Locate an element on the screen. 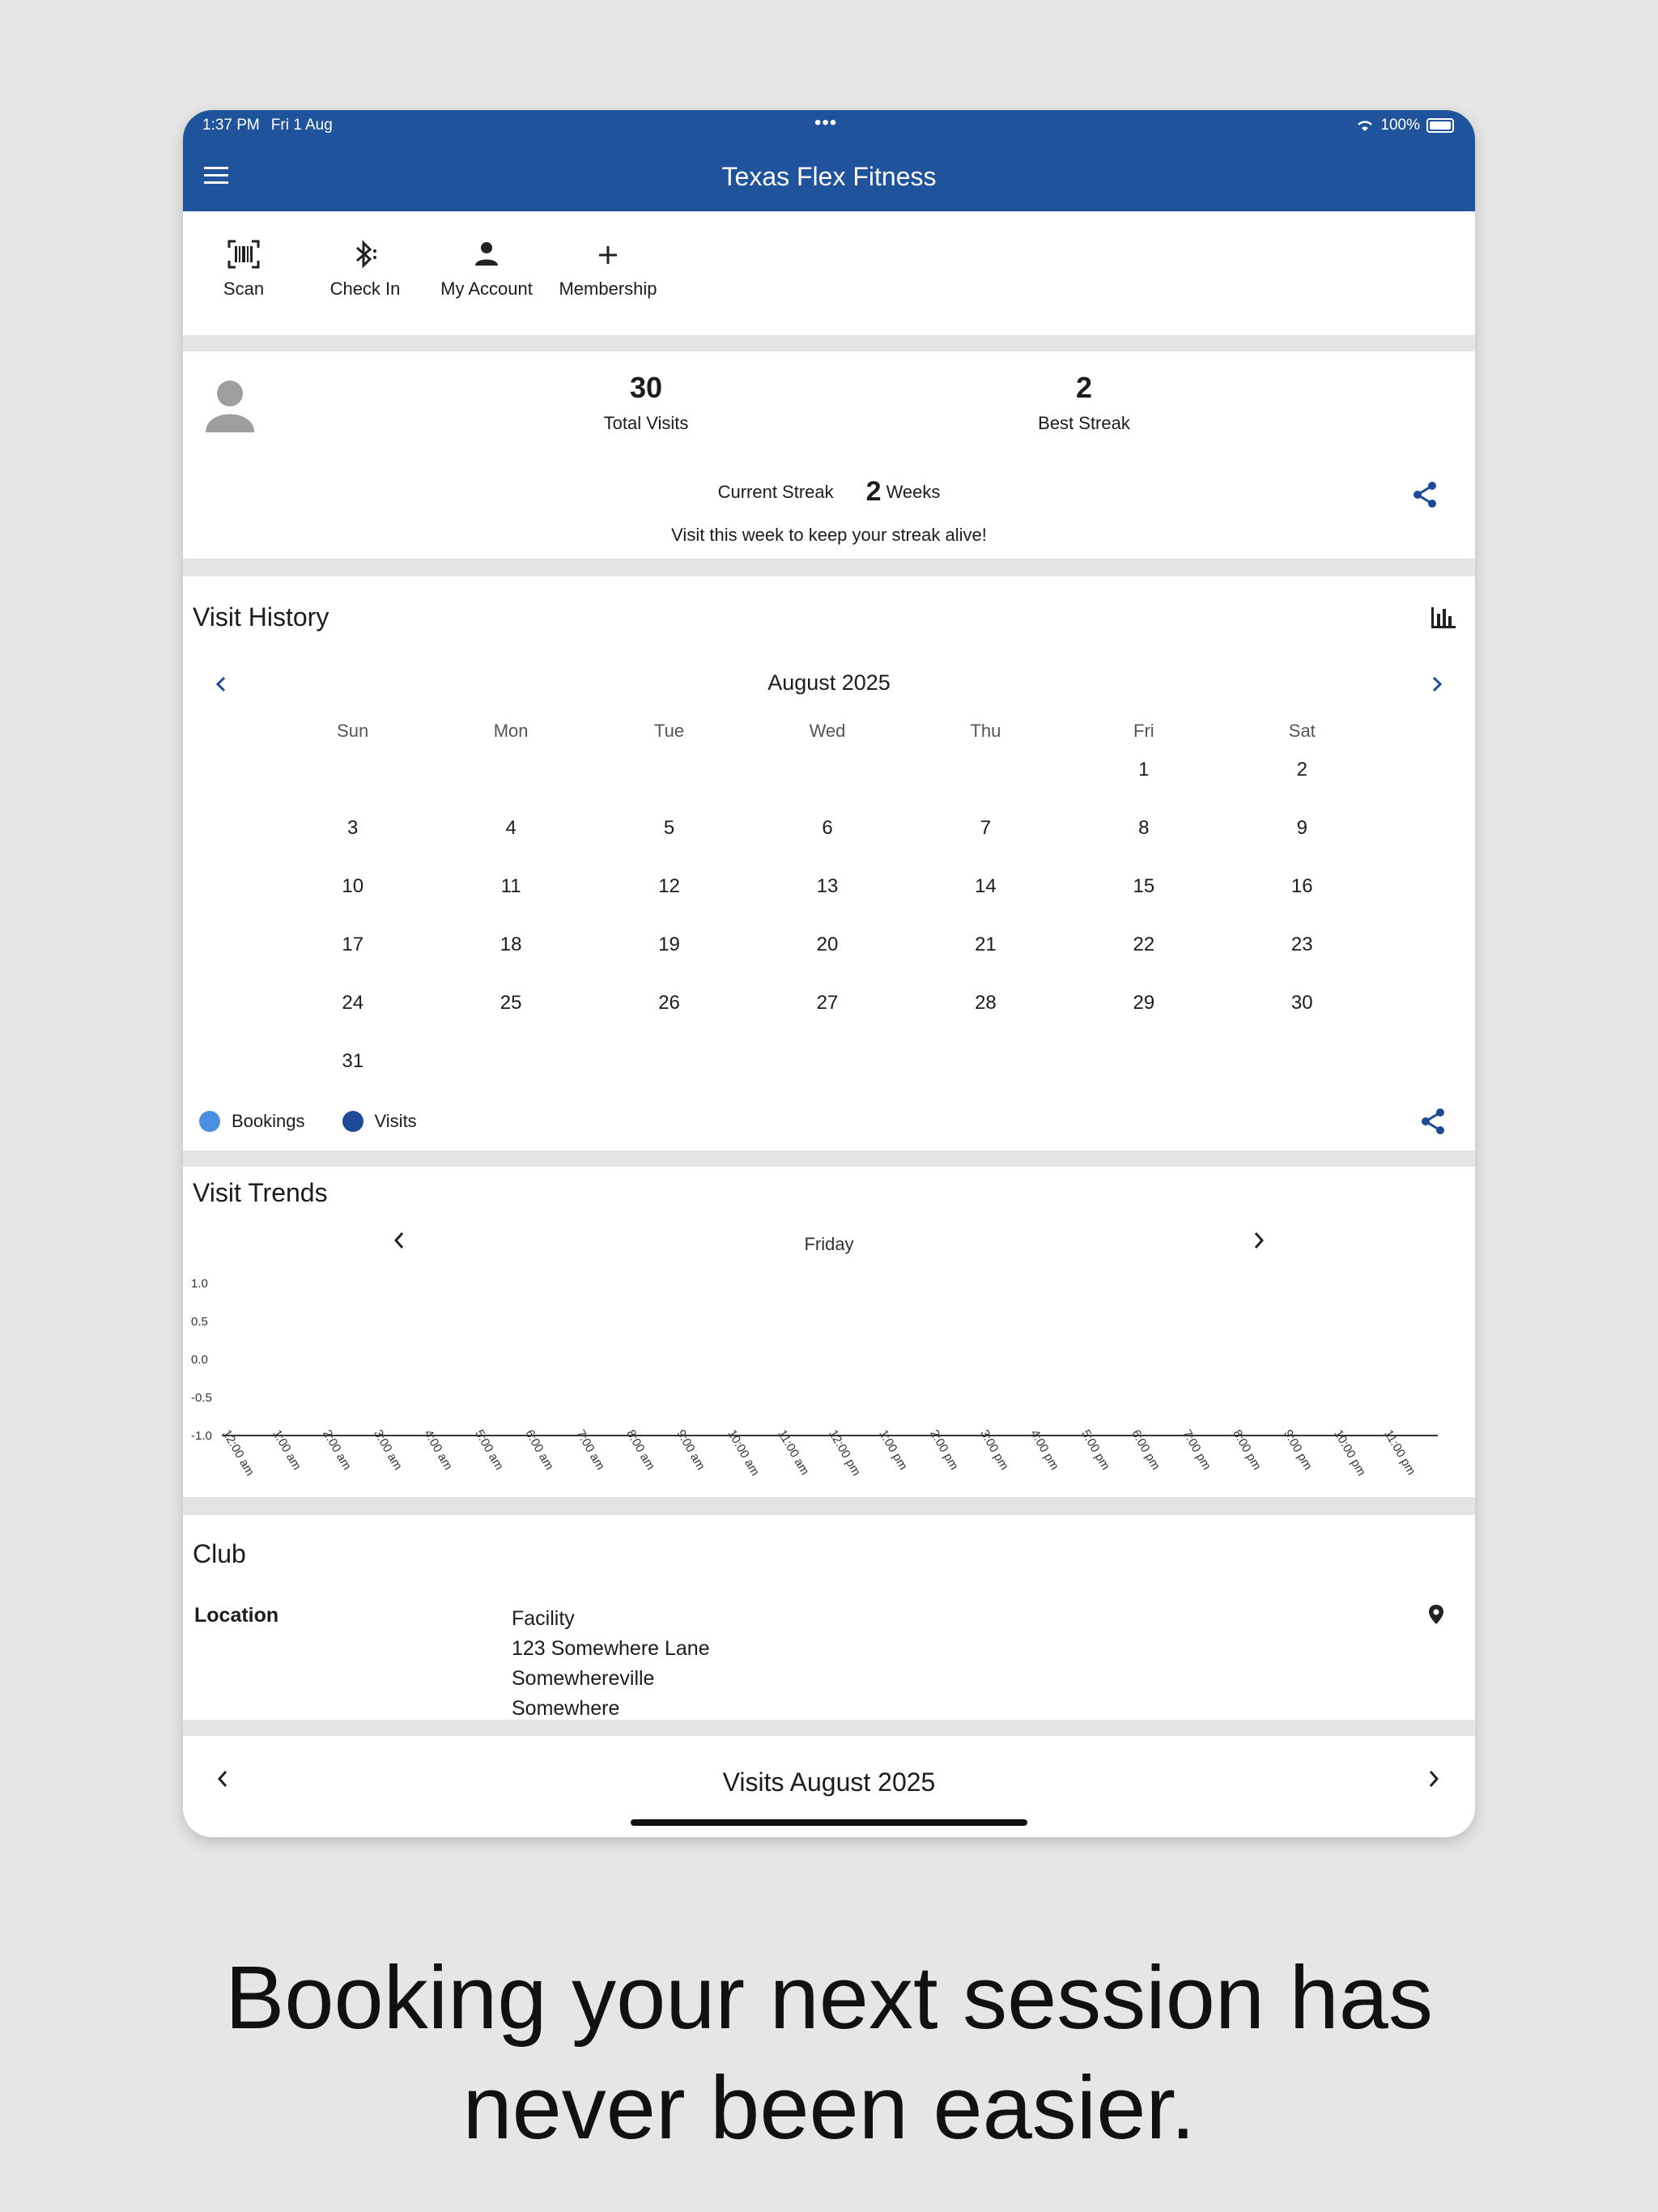 This screenshot has width=1658, height=2212. calendar-day: 12 is located at coordinates (669, 903).